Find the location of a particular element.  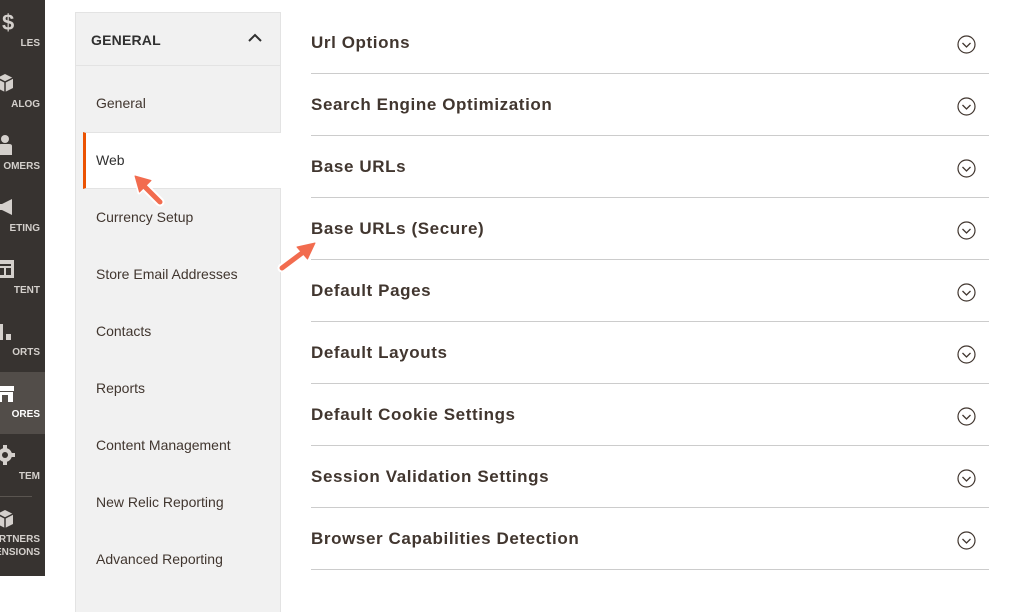

tab-store-email-addresses: Store Email Addresses is located at coordinates (178, 274).